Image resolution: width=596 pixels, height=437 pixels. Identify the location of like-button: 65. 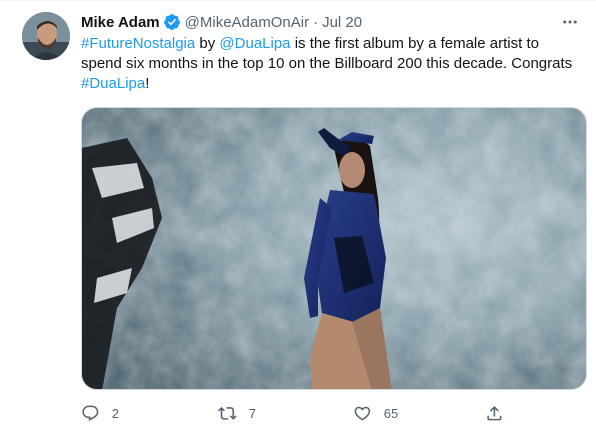
(375, 413).